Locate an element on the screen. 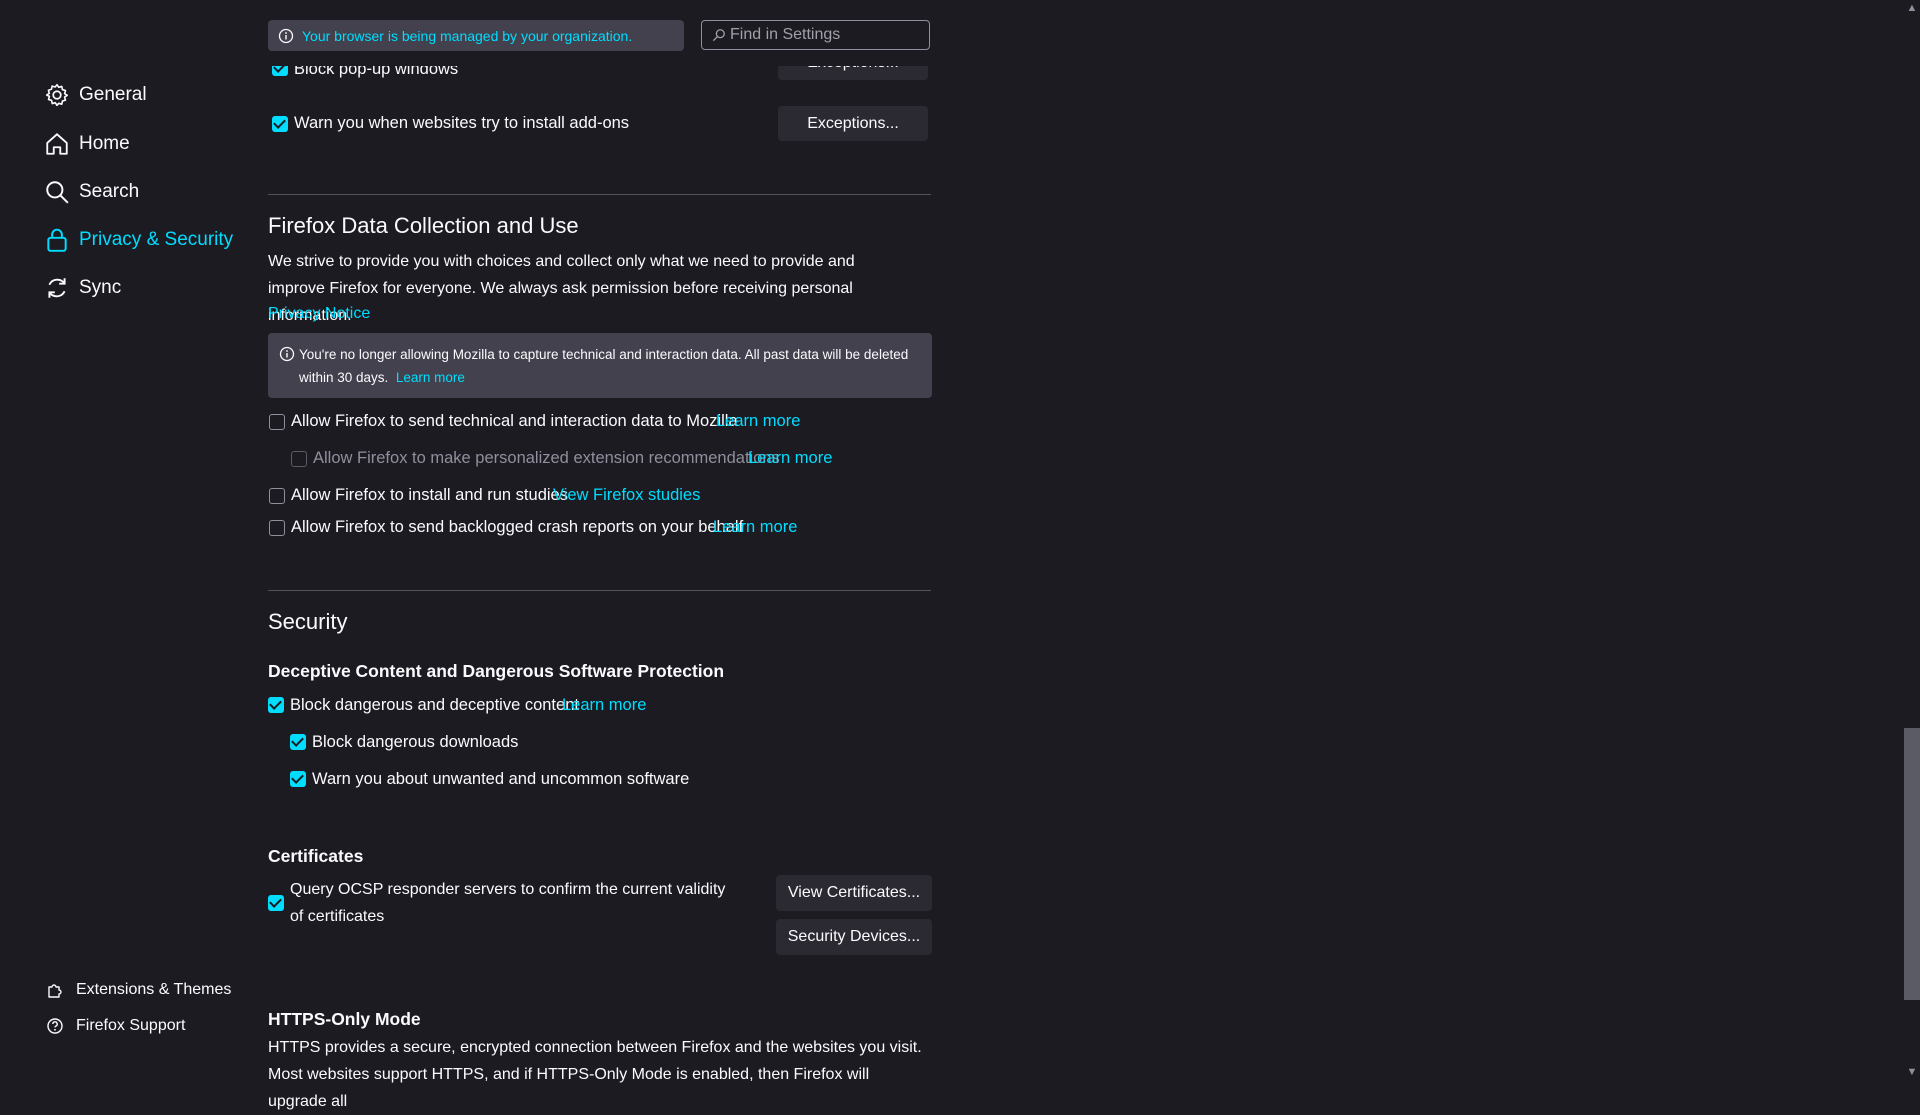 The height and width of the screenshot is (1115, 1920). find-in-settings-input: Find in Settings is located at coordinates (815, 35).